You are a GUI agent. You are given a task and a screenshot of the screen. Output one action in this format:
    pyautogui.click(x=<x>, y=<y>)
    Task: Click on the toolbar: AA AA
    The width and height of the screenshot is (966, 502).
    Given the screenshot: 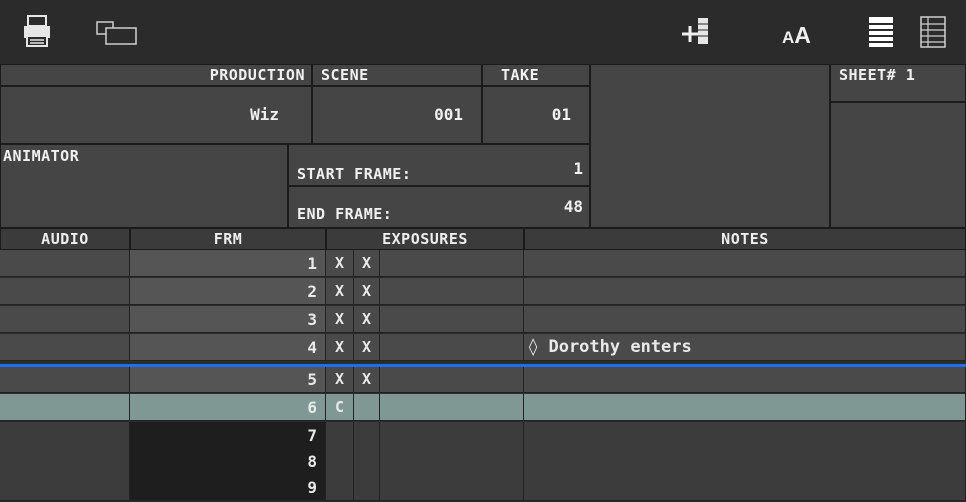 What is the action you would take?
    pyautogui.click(x=483, y=32)
    